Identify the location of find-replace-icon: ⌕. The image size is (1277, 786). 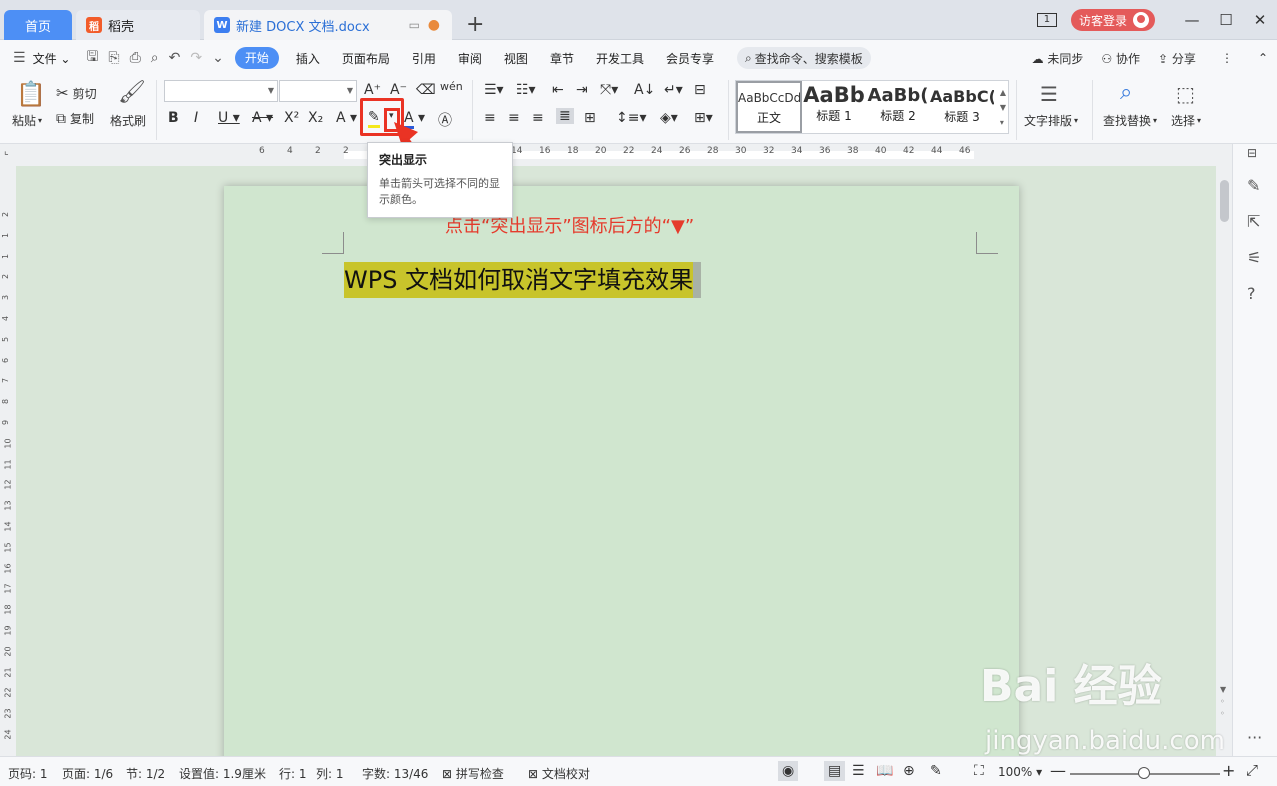
(1126, 92).